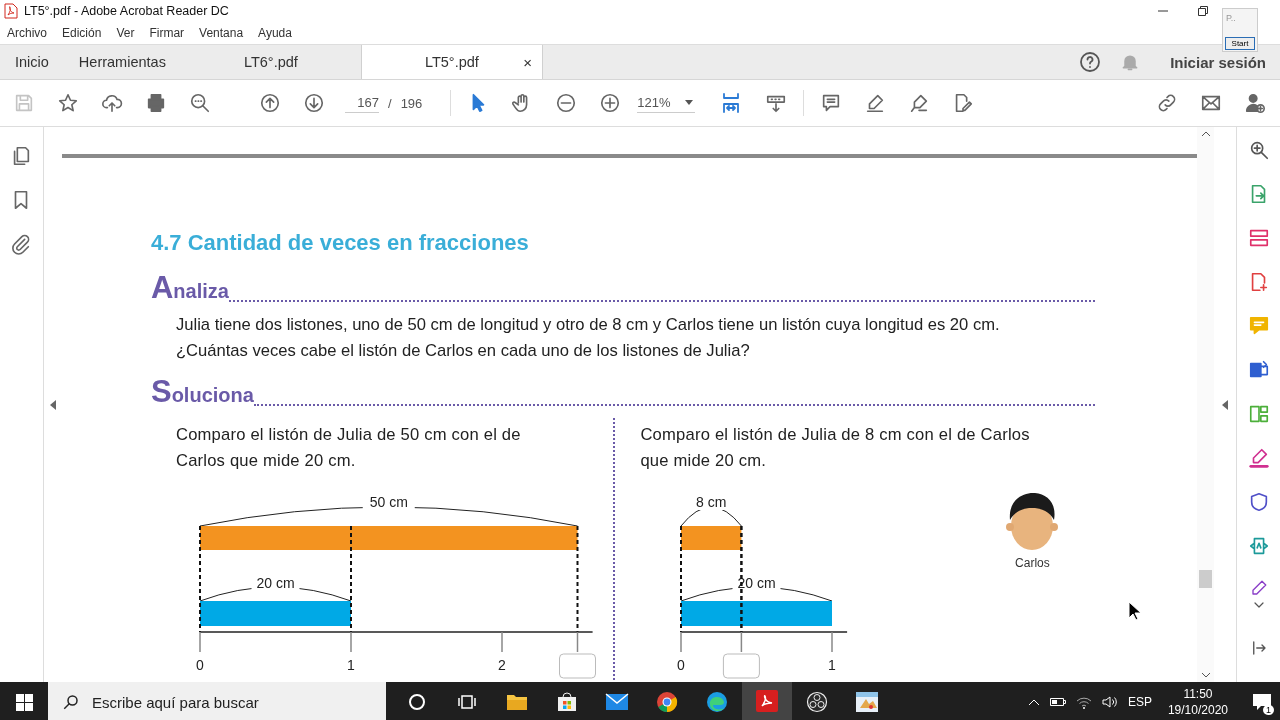 The image size is (1280, 720). What do you see at coordinates (835, 448) in the screenshot?
I see `explanation-text: Comparo el listón de Julia de 8 cm con el de Carlos que mide 20 cm.` at bounding box center [835, 448].